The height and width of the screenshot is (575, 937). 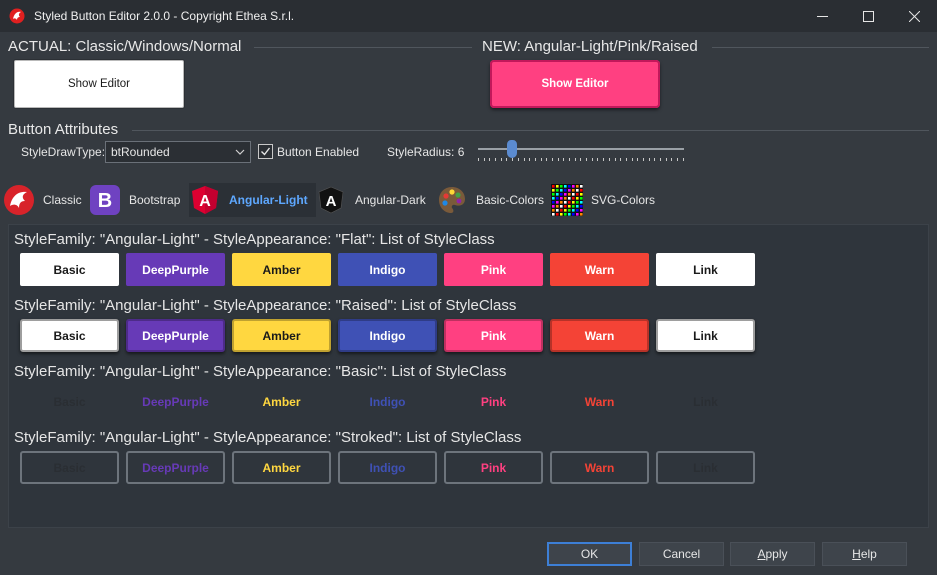 What do you see at coordinates (178, 152) in the screenshot?
I see `style-draw-type-select: btRounded` at bounding box center [178, 152].